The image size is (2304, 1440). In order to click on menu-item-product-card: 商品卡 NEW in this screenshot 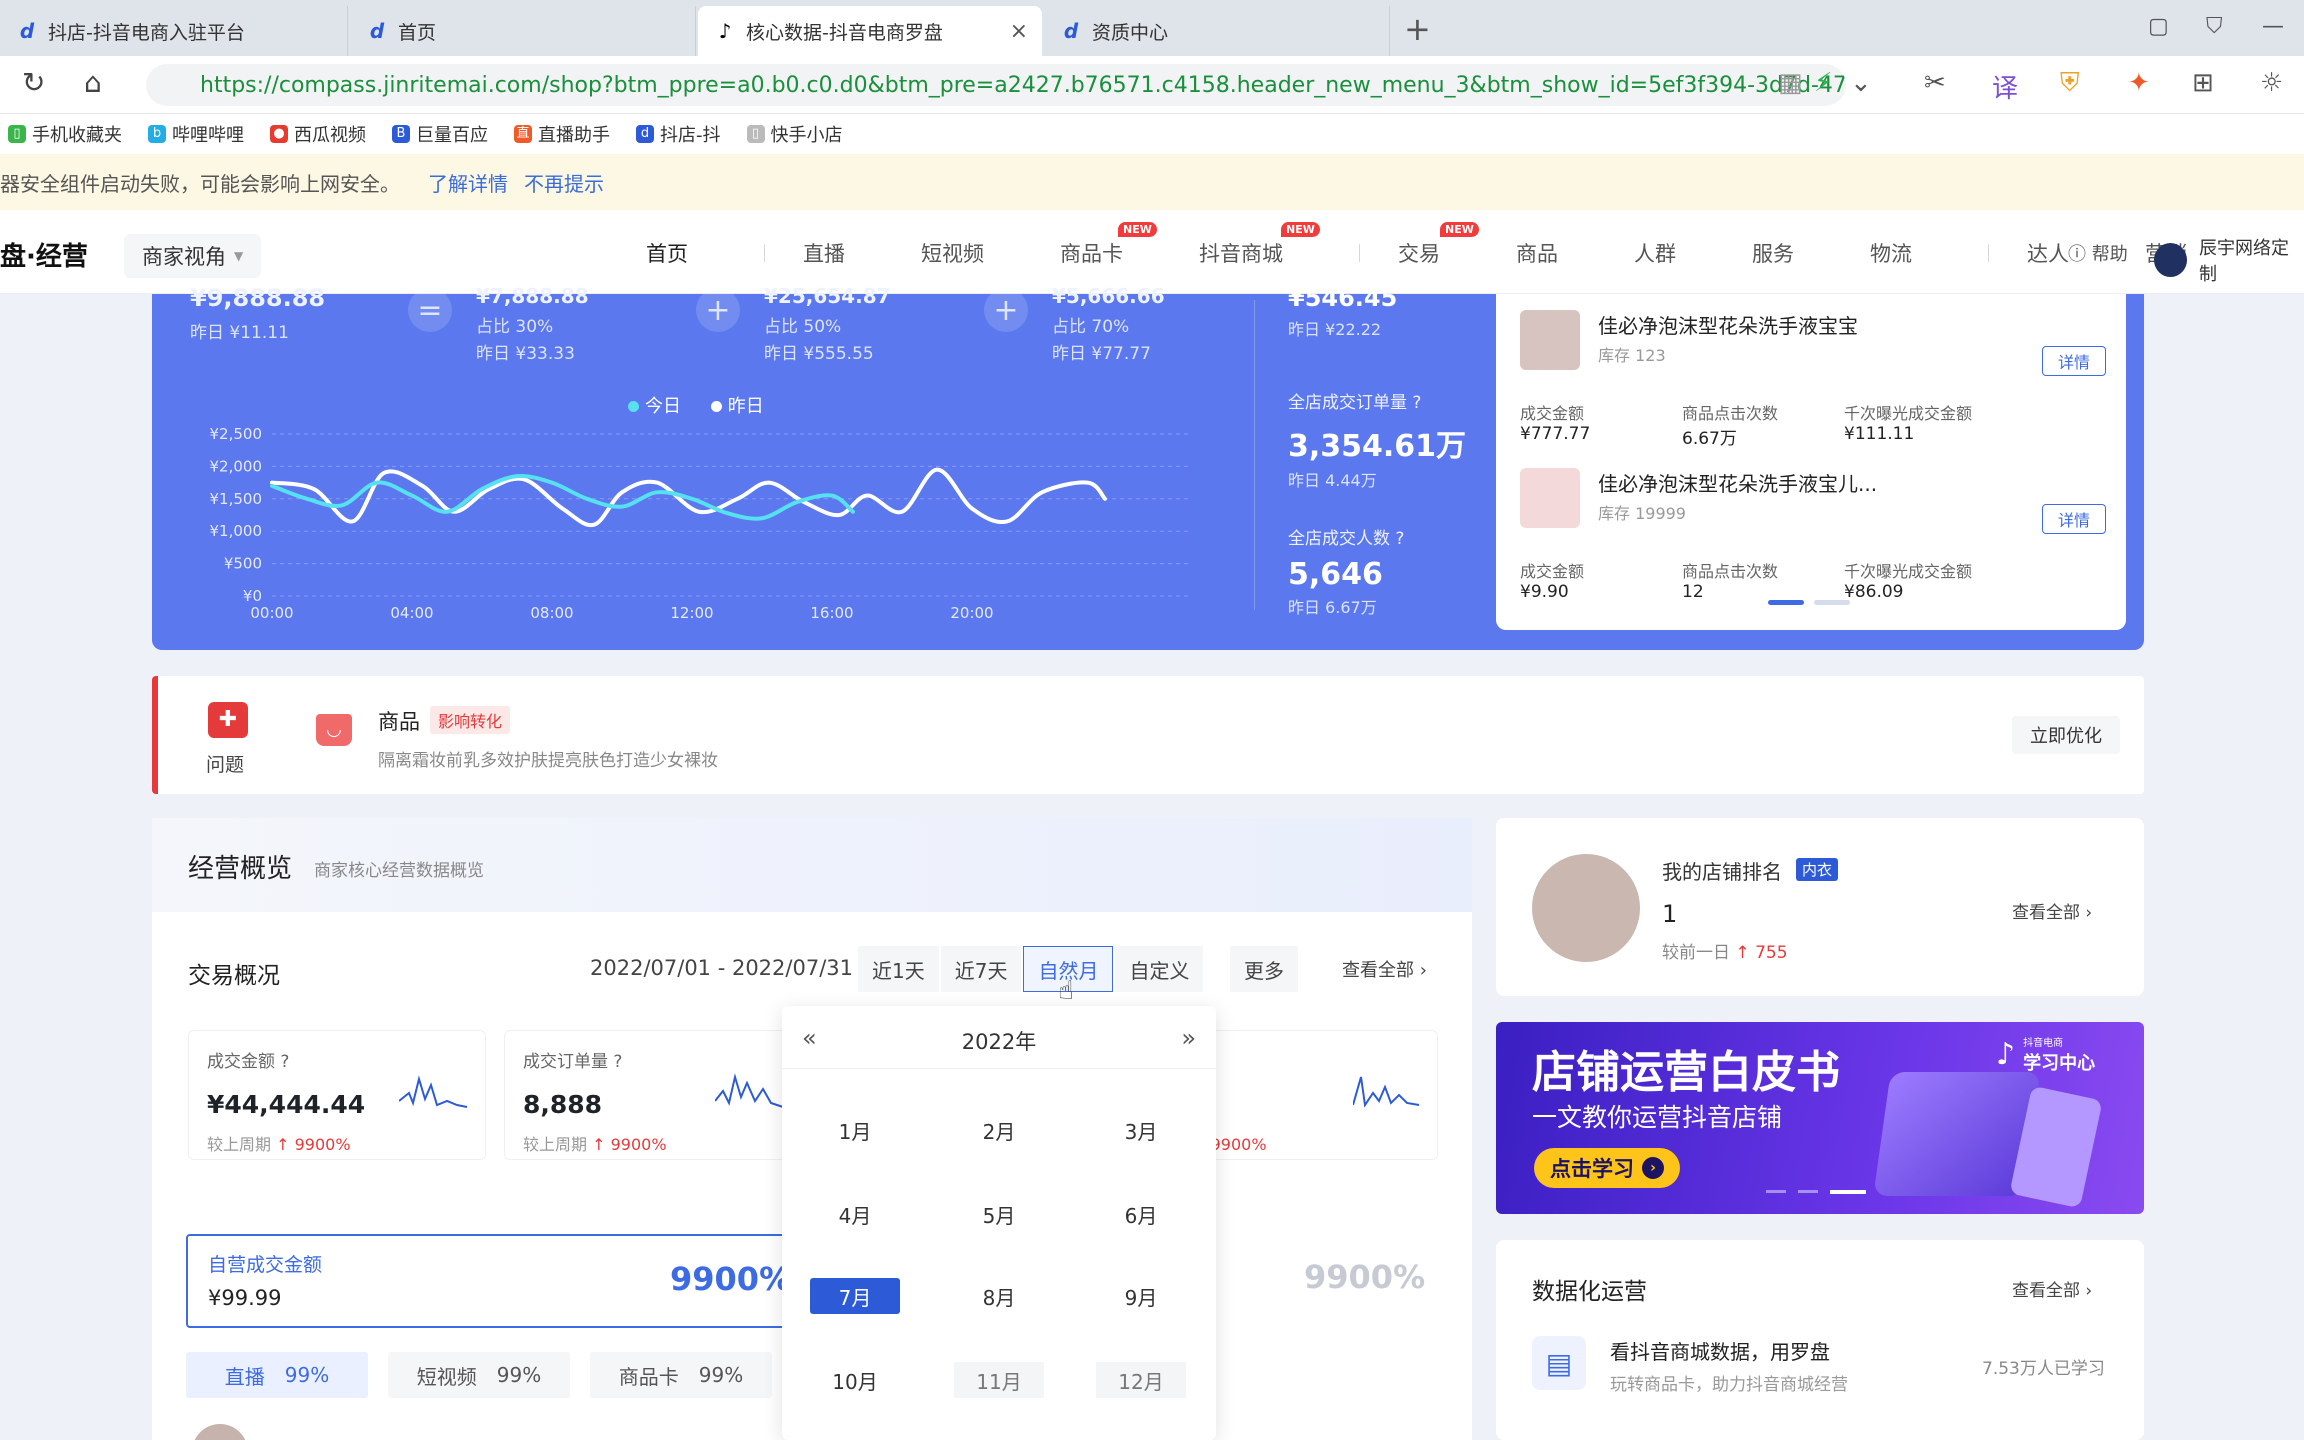, I will do `click(1110, 245)`.